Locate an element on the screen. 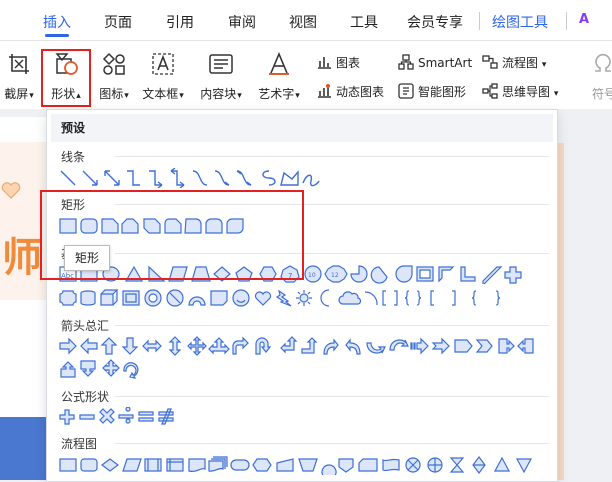  tab-home: 开始 is located at coordinates (7, 20).